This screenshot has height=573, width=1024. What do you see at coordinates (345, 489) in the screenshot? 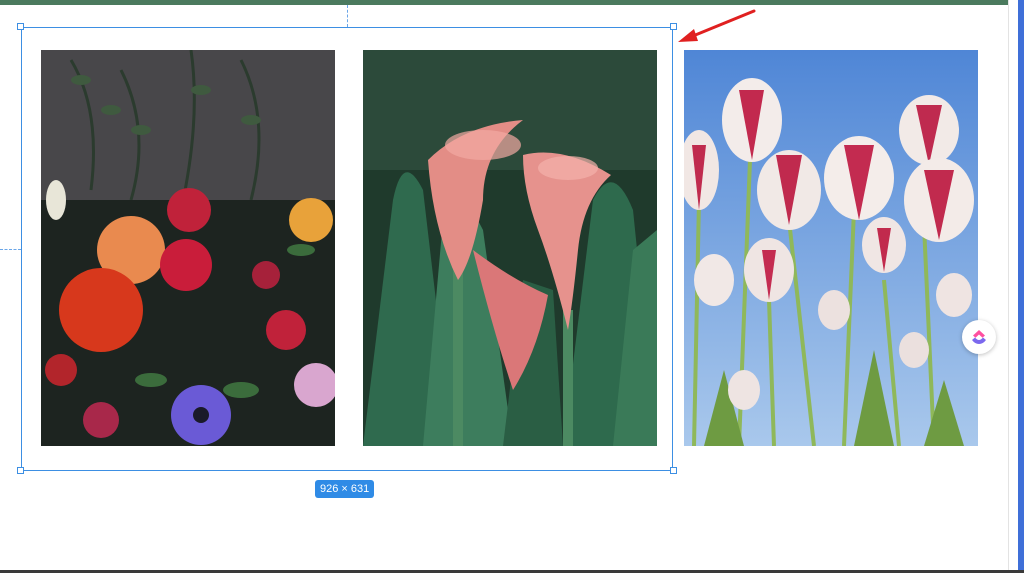
I see `selection-size-label: 926 × 631` at bounding box center [345, 489].